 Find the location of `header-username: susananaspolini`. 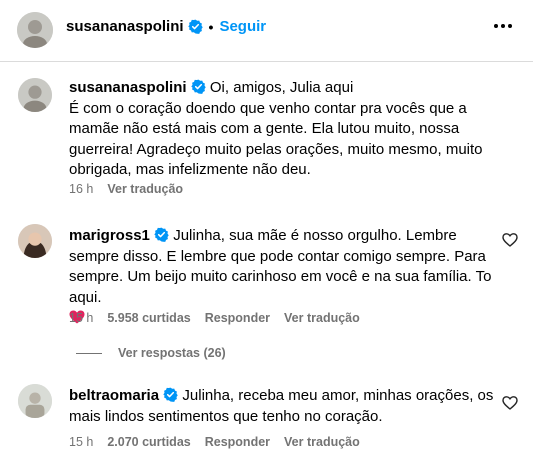

header-username: susananaspolini is located at coordinates (125, 26).